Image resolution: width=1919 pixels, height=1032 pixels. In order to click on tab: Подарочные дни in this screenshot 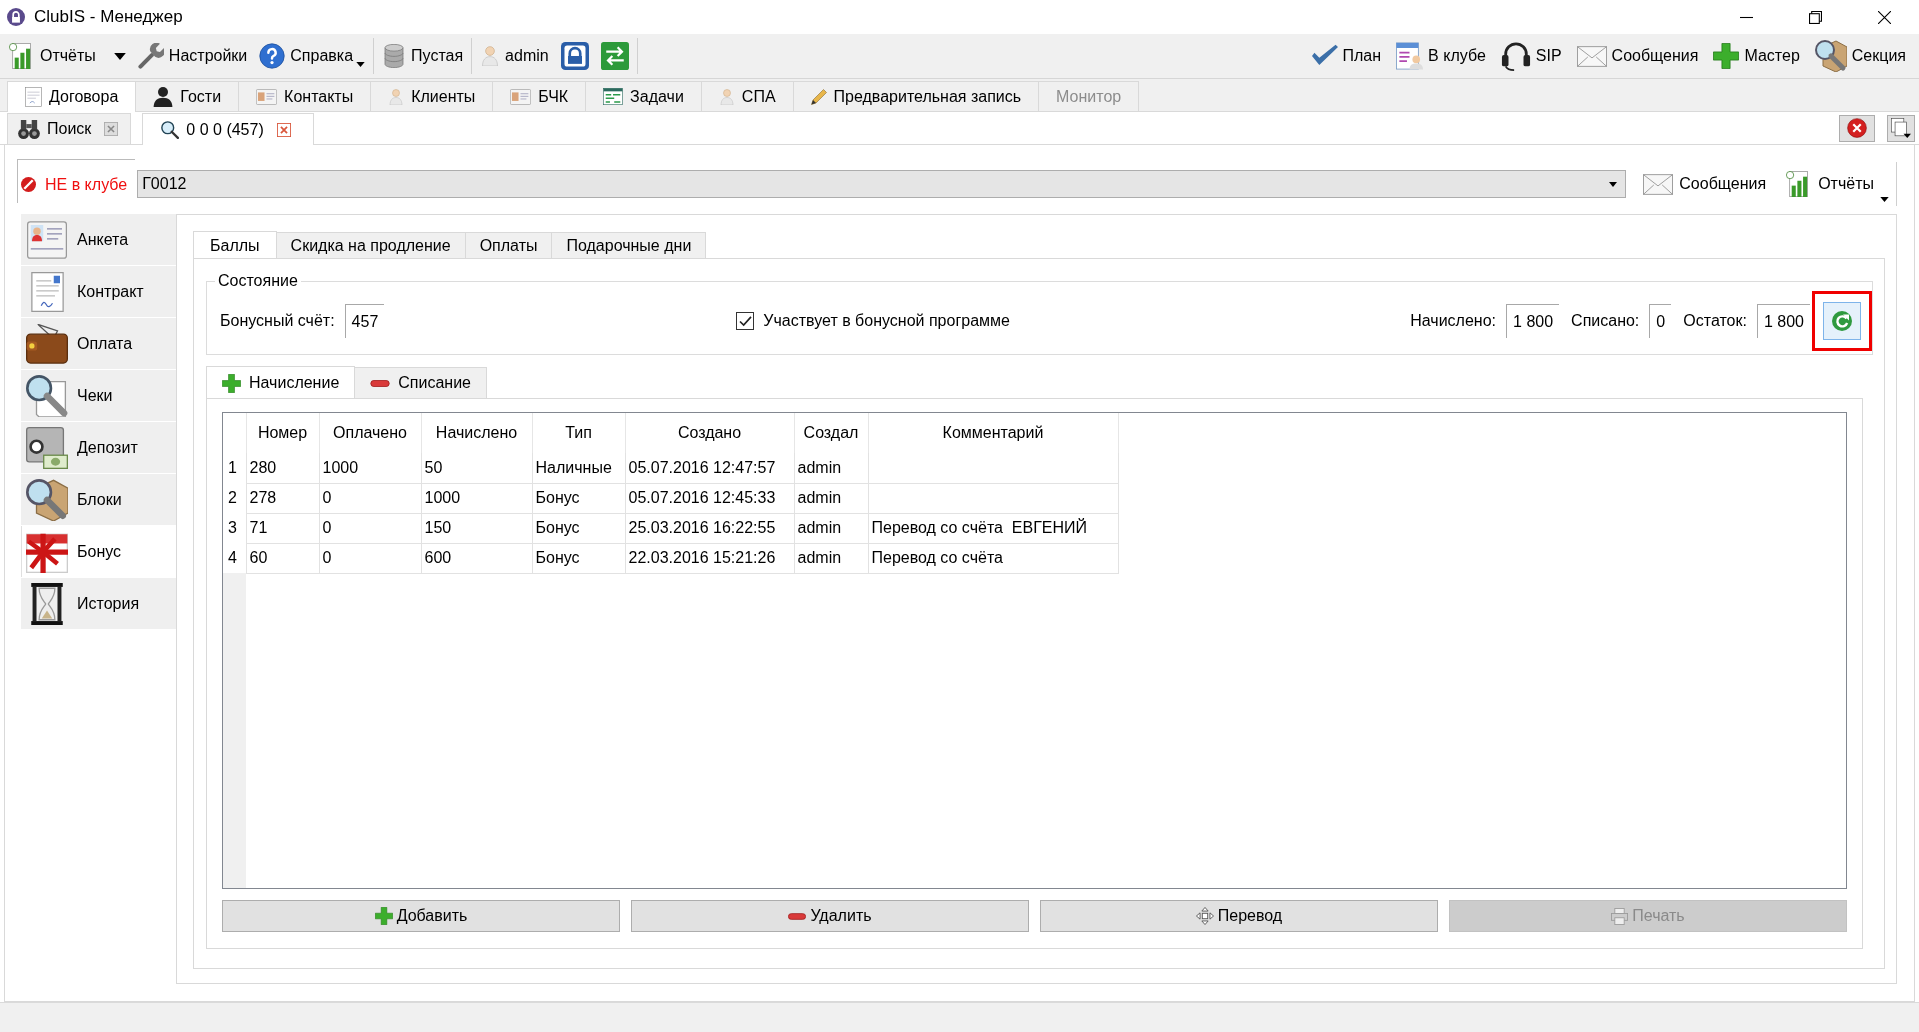, I will do `click(629, 245)`.